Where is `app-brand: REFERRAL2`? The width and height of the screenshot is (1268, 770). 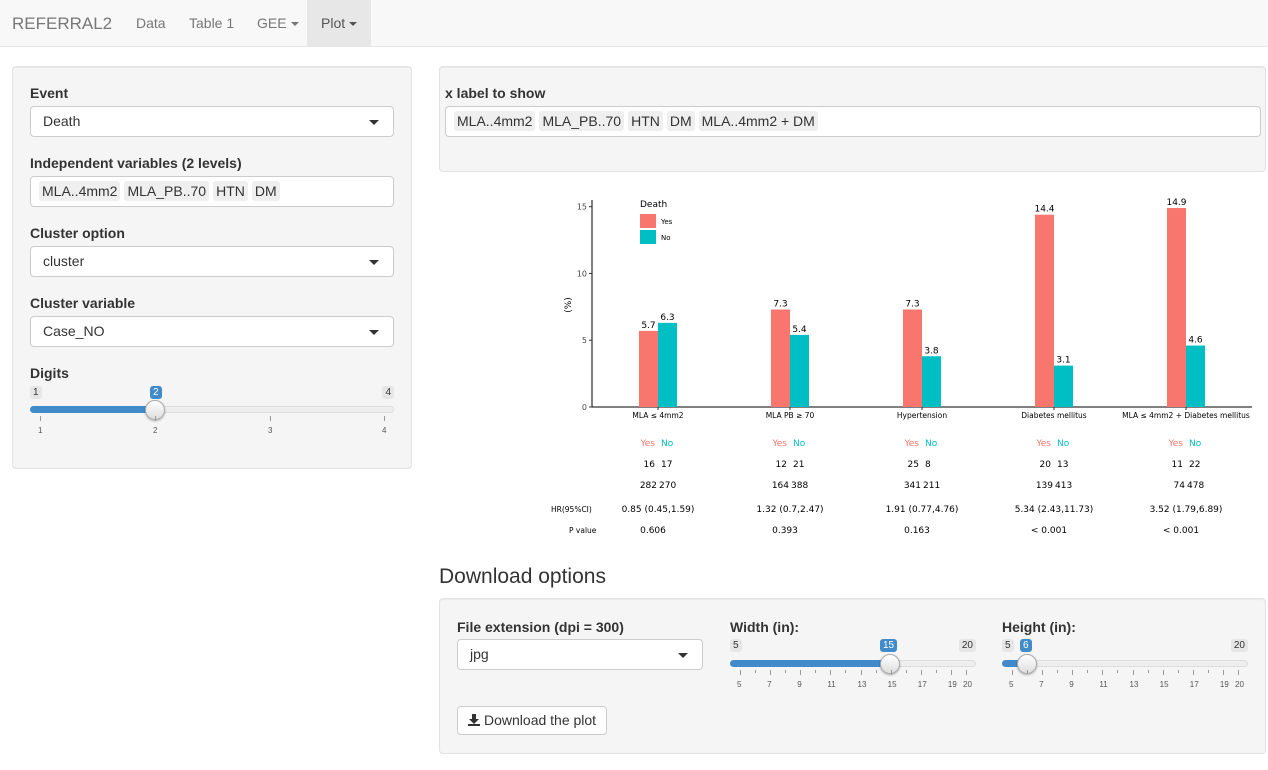 app-brand: REFERRAL2 is located at coordinates (62, 24).